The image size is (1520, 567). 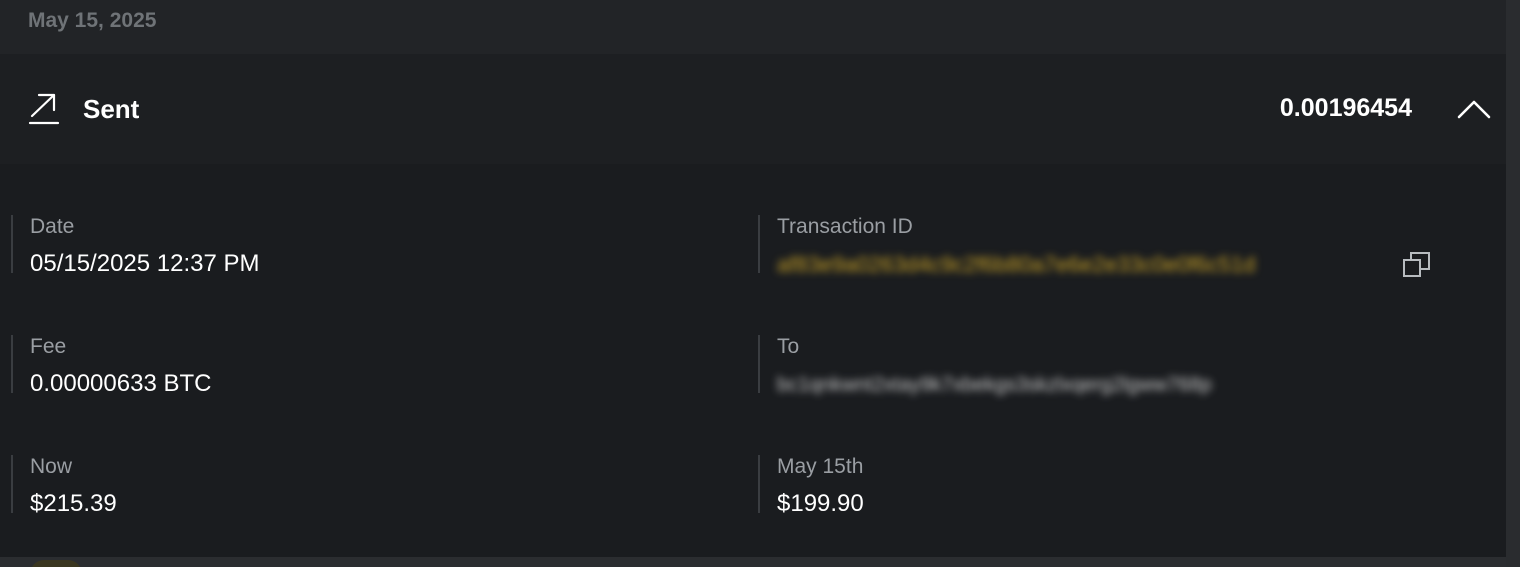 What do you see at coordinates (753, 562) in the screenshot?
I see `next-row-edge` at bounding box center [753, 562].